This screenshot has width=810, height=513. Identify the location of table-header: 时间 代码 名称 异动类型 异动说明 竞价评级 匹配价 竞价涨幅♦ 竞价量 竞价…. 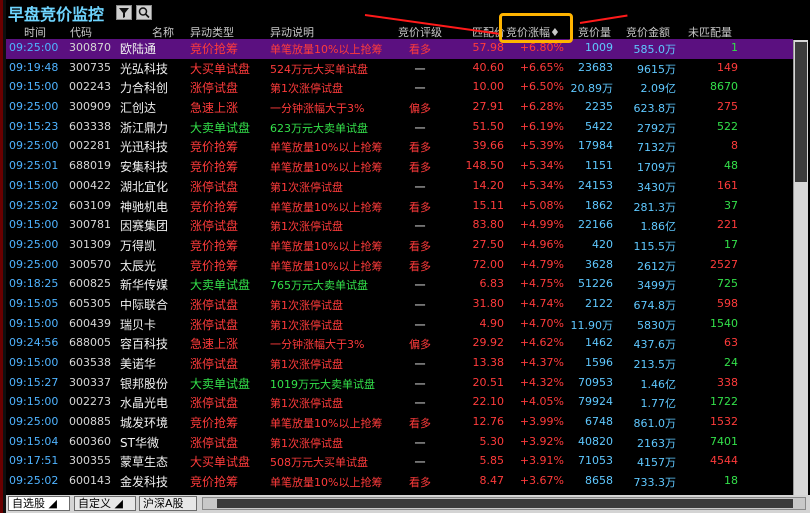
(399, 30).